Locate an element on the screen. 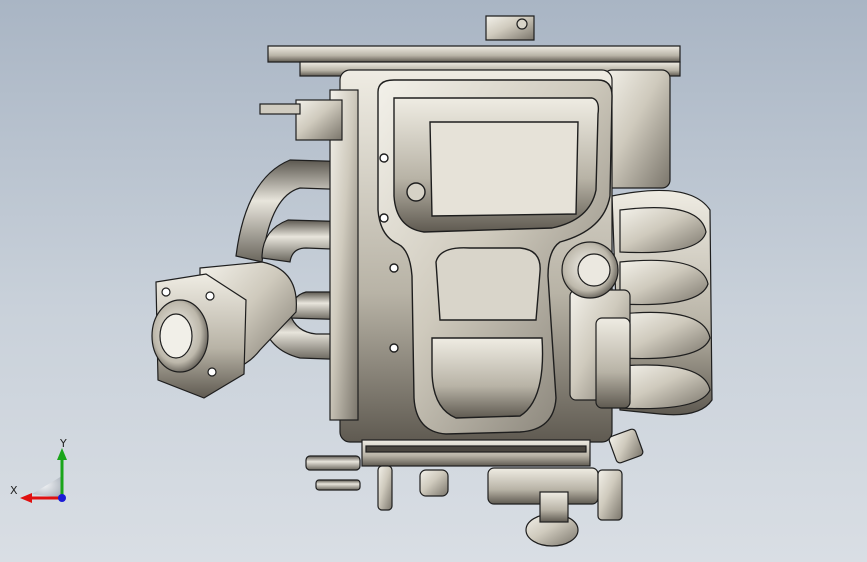 The image size is (867, 562). triad-plane is located at coordinates (47, 487).